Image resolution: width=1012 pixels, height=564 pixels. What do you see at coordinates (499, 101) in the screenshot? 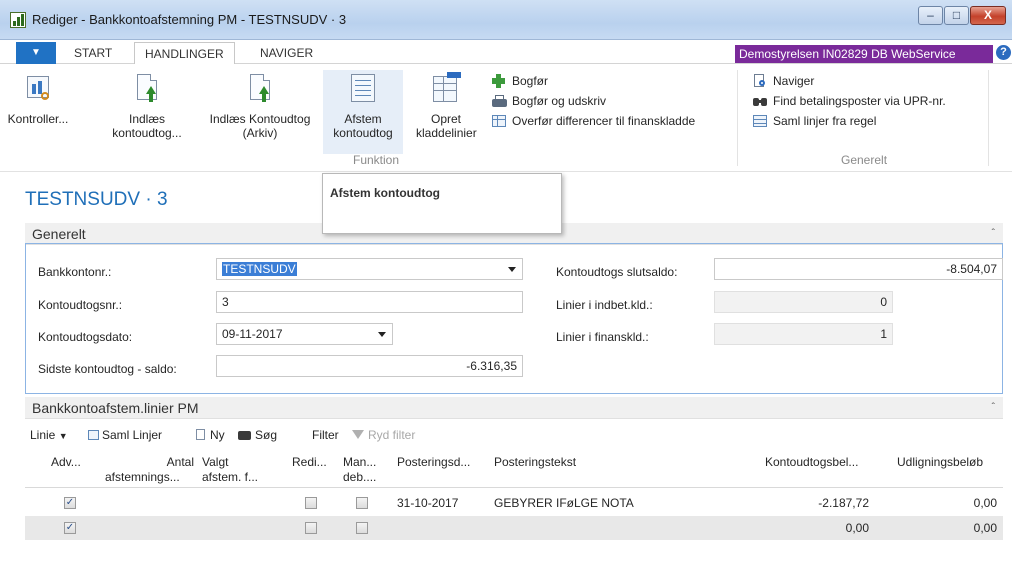
I see `post-and-print-icon` at bounding box center [499, 101].